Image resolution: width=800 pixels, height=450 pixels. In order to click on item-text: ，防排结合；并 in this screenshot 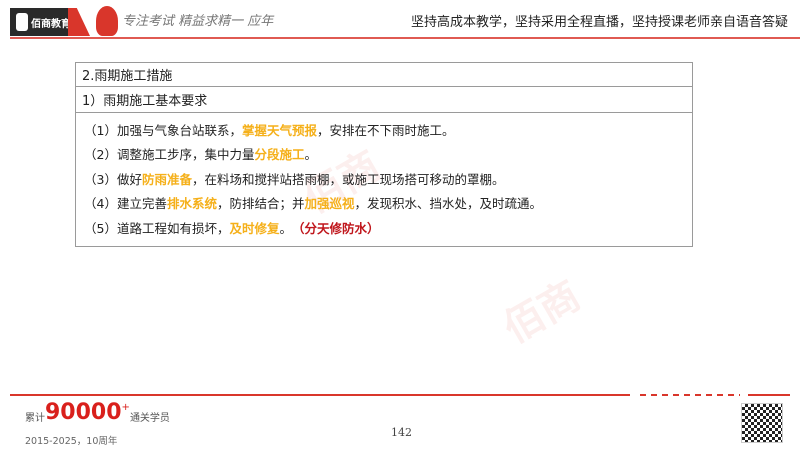, I will do `click(260, 204)`.